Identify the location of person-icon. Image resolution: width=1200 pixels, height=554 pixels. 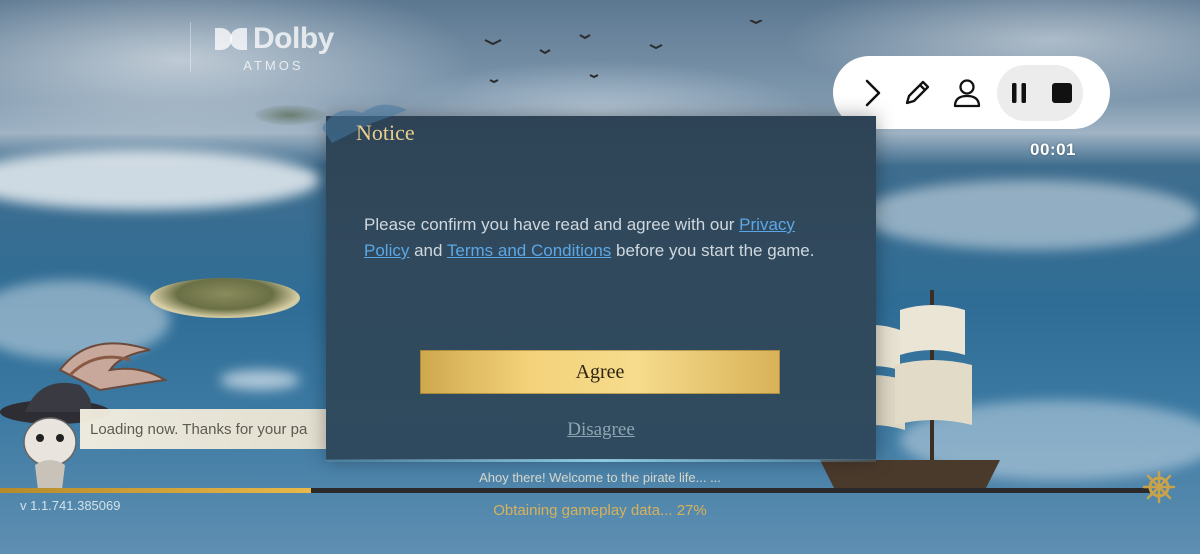
(967, 92).